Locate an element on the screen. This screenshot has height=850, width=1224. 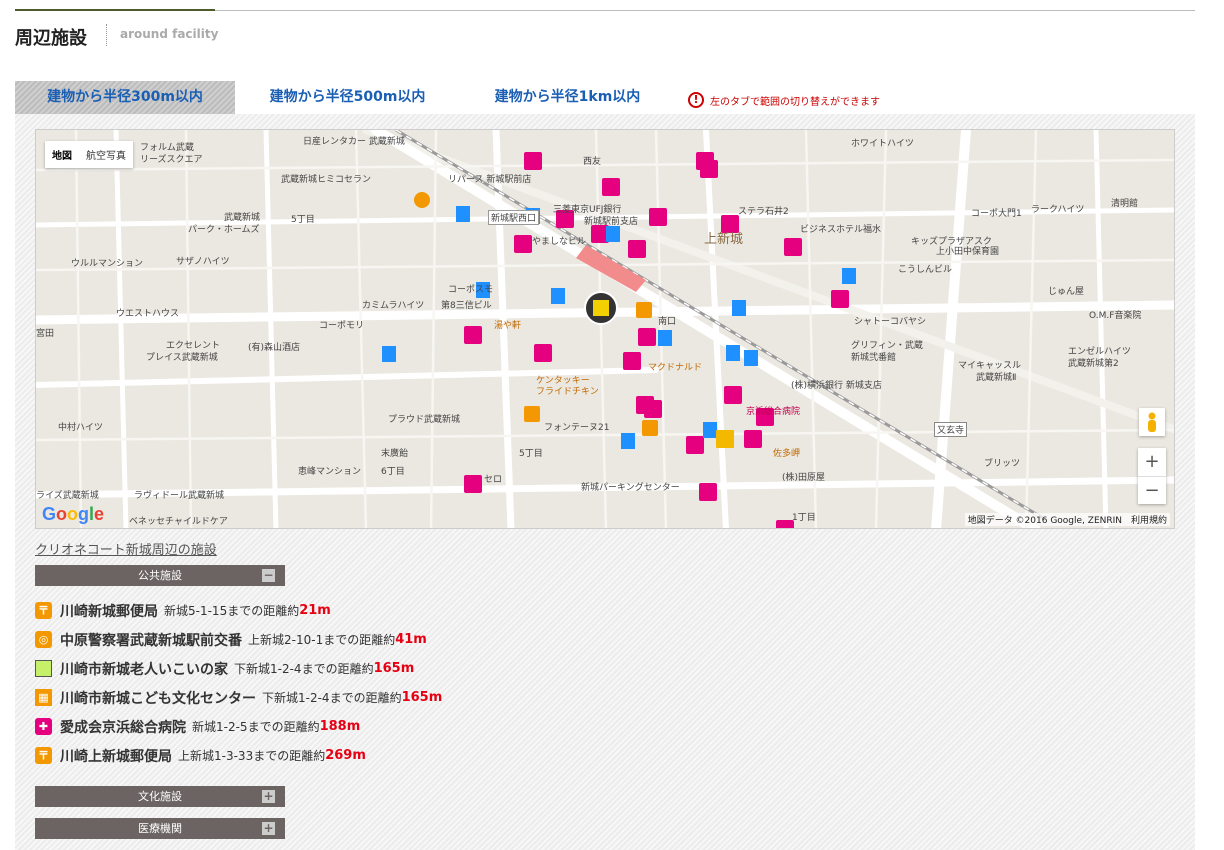
map-label: カミムラハイツ is located at coordinates (393, 306).